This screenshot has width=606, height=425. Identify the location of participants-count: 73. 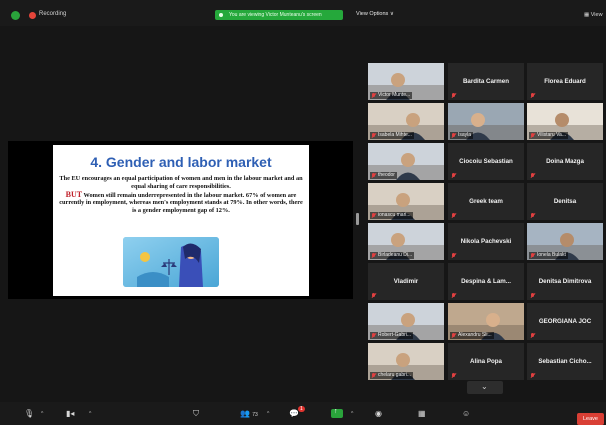
(255, 415).